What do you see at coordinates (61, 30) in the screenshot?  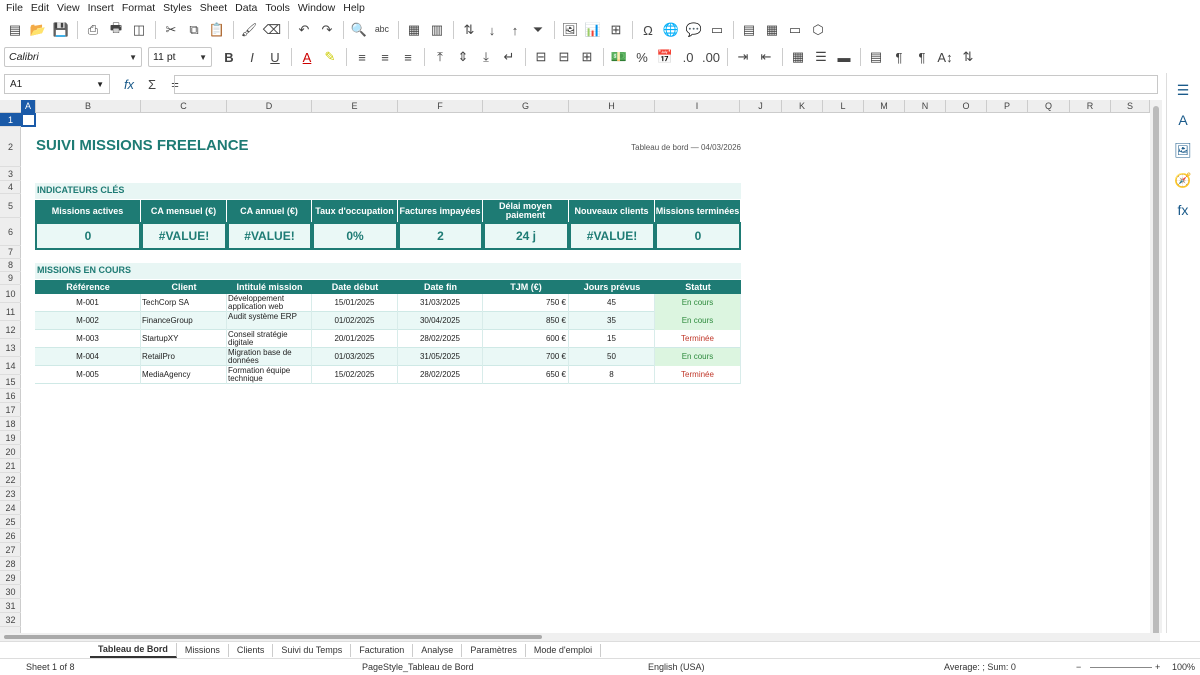 I see `save-icon: 💾` at bounding box center [61, 30].